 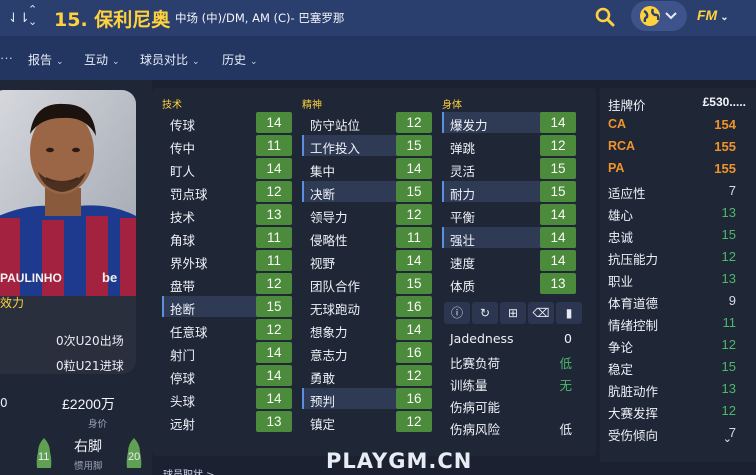 I want to click on technical-attr-row: 角球 11, so click(x=227, y=237).